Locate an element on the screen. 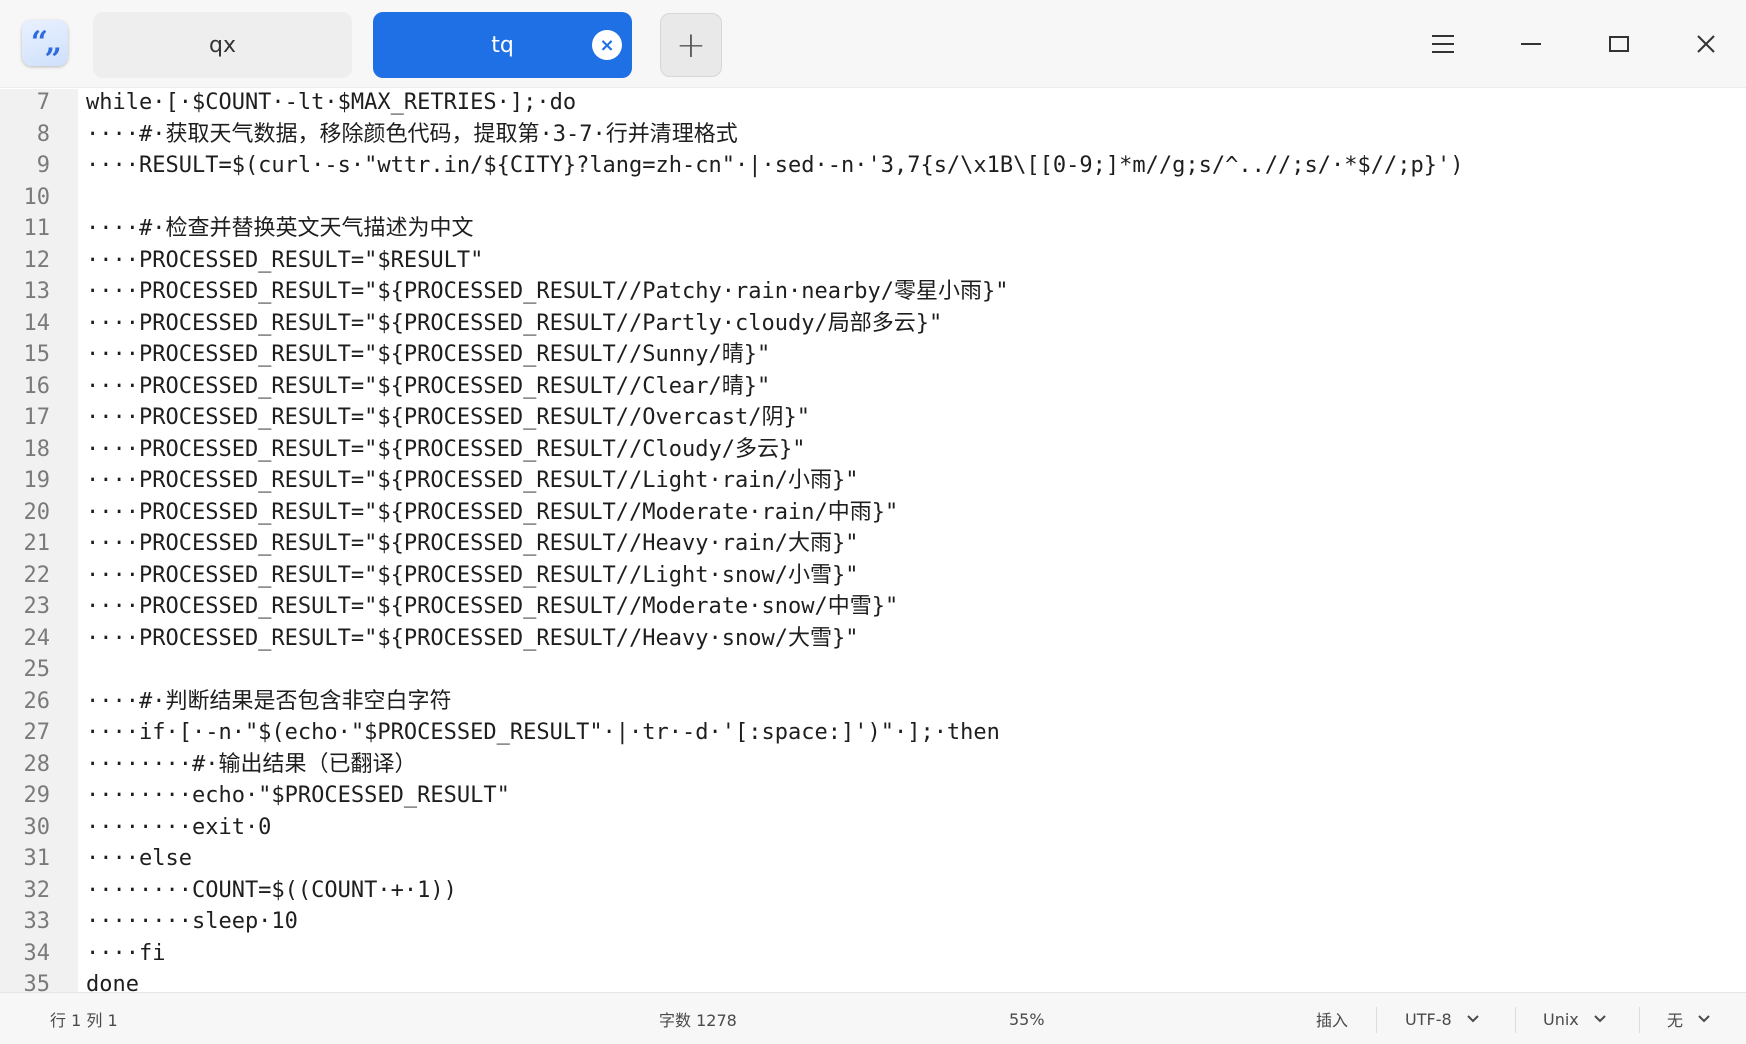 The image size is (1746, 1044). tab-label: tq is located at coordinates (502, 45).